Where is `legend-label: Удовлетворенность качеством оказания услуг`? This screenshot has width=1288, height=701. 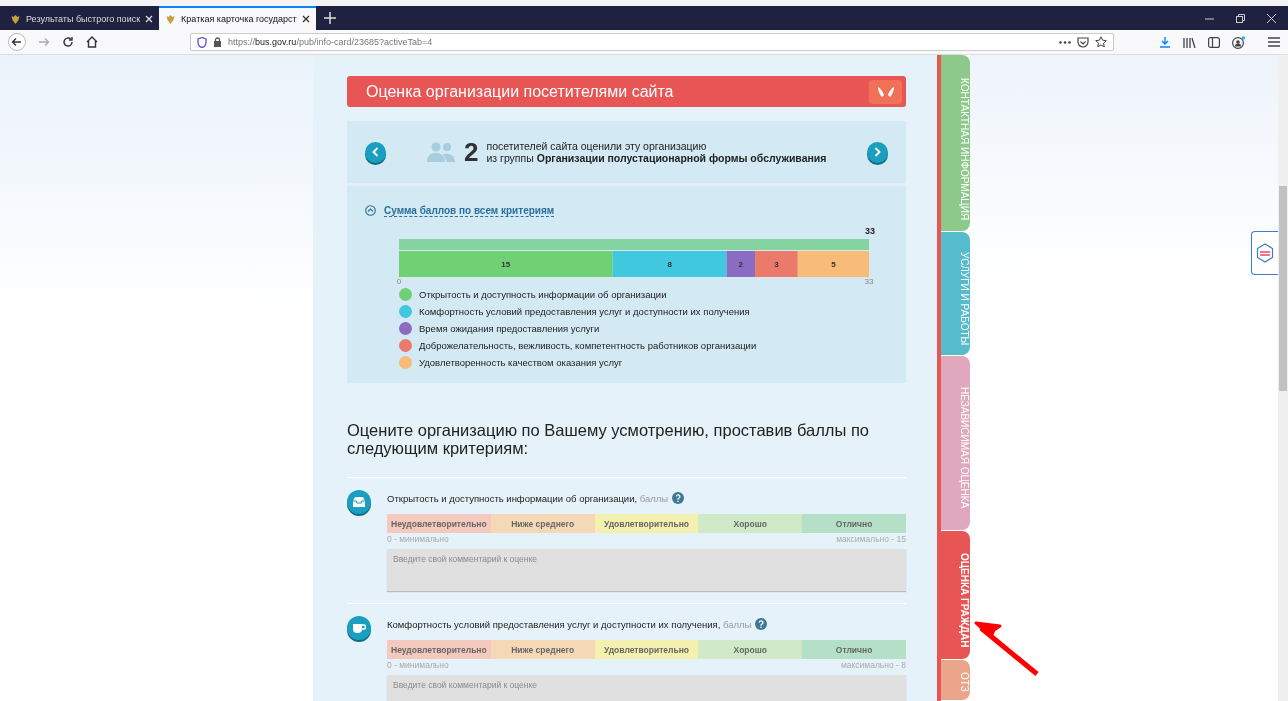 legend-label: Удовлетворенность качеством оказания услуг is located at coordinates (521, 362).